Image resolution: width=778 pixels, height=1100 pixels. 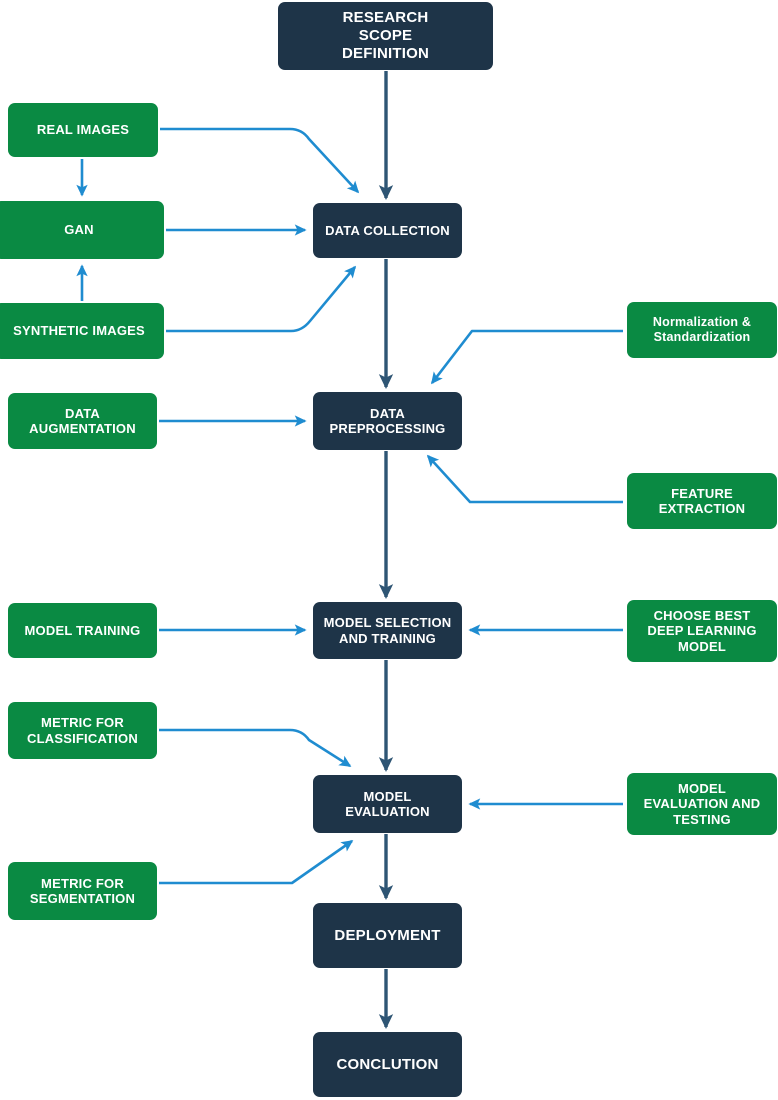 I want to click on node-label-metric_classification: METRIC FOR CLASSIFICATION, so click(x=82, y=730).